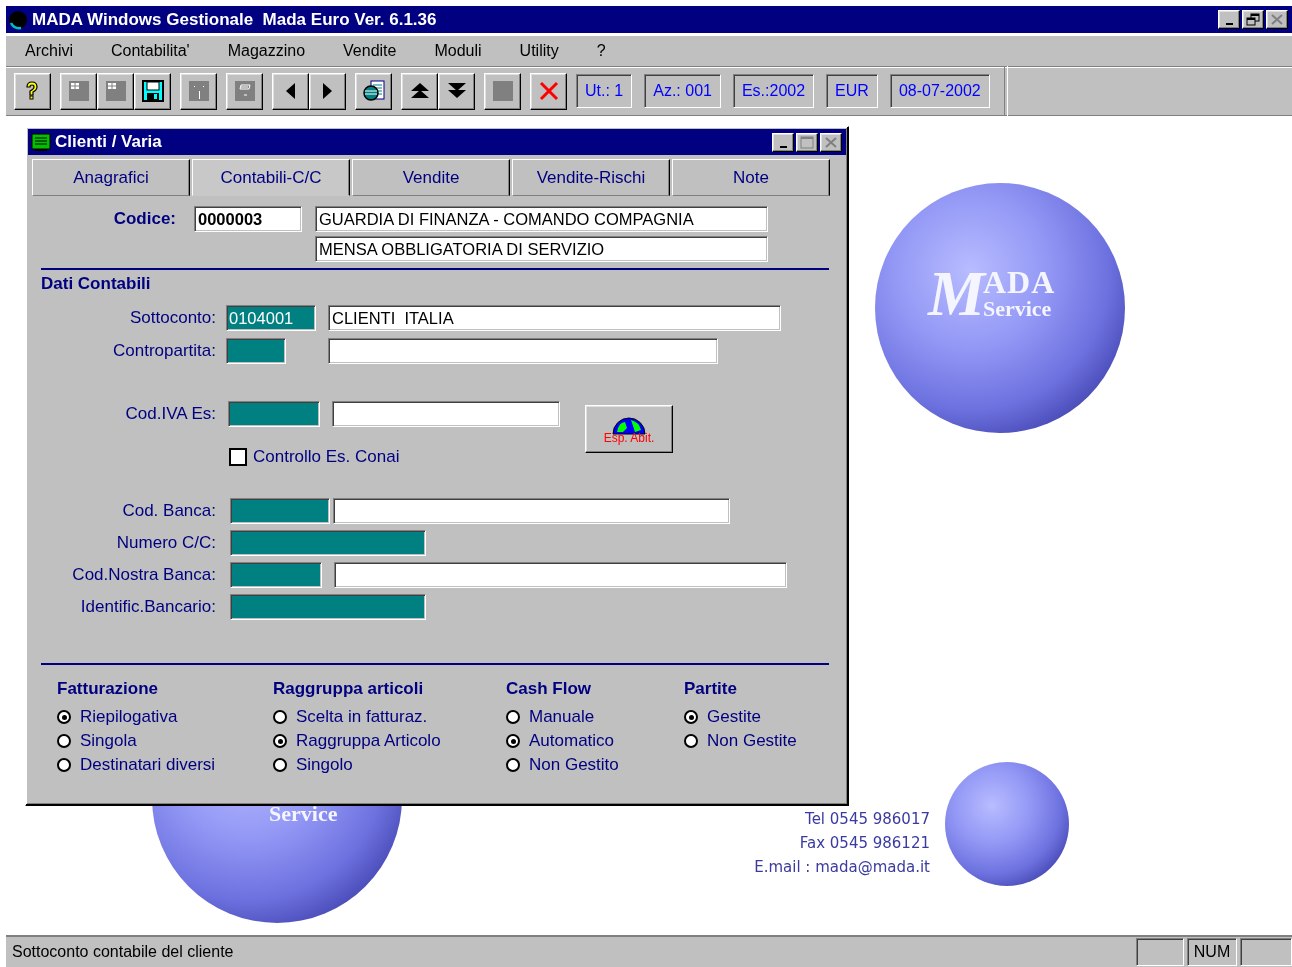  I want to click on tab: Anagrafici, so click(111, 177).